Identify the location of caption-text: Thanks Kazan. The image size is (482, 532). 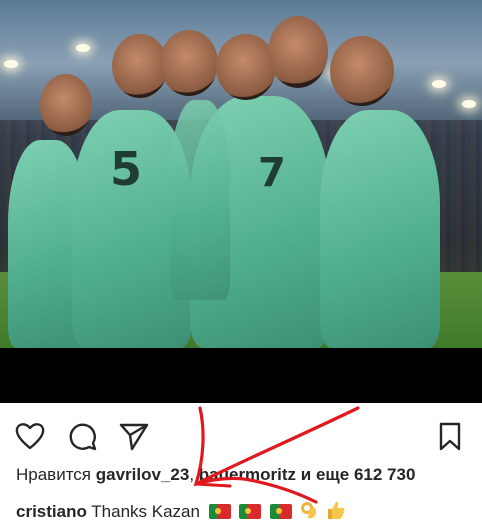
(145, 511).